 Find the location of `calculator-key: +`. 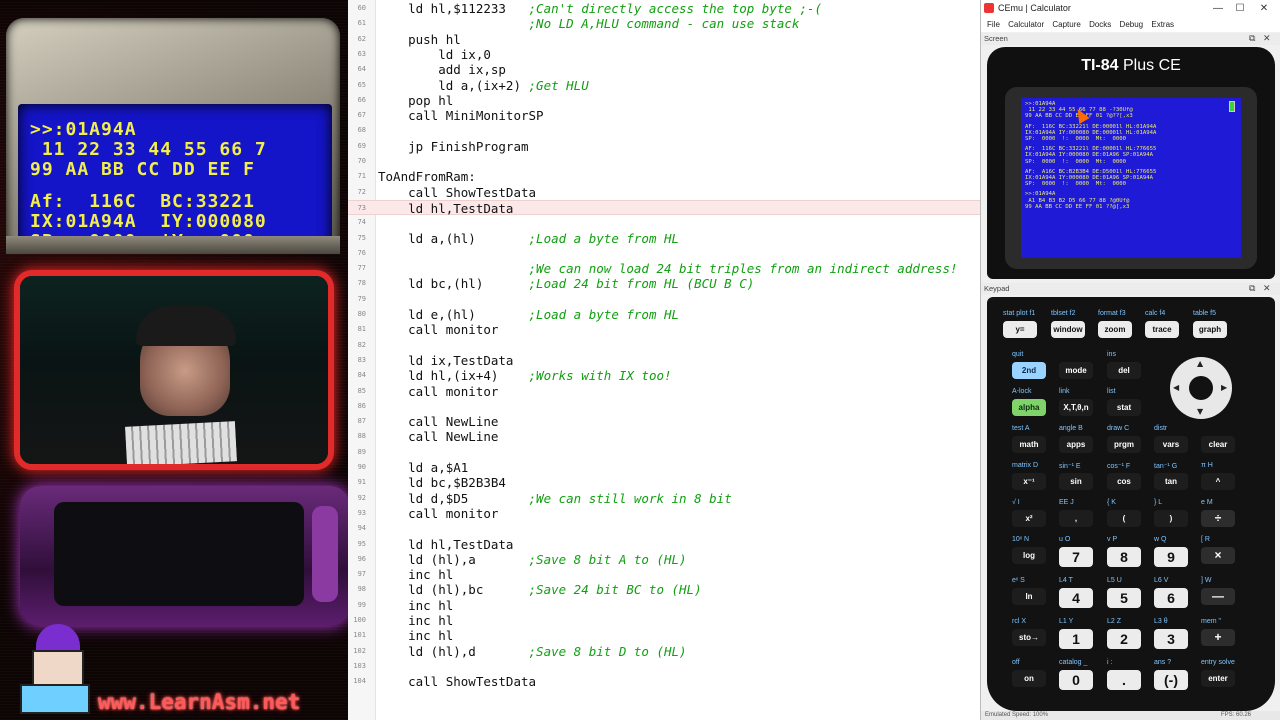

calculator-key: + is located at coordinates (1218, 637).